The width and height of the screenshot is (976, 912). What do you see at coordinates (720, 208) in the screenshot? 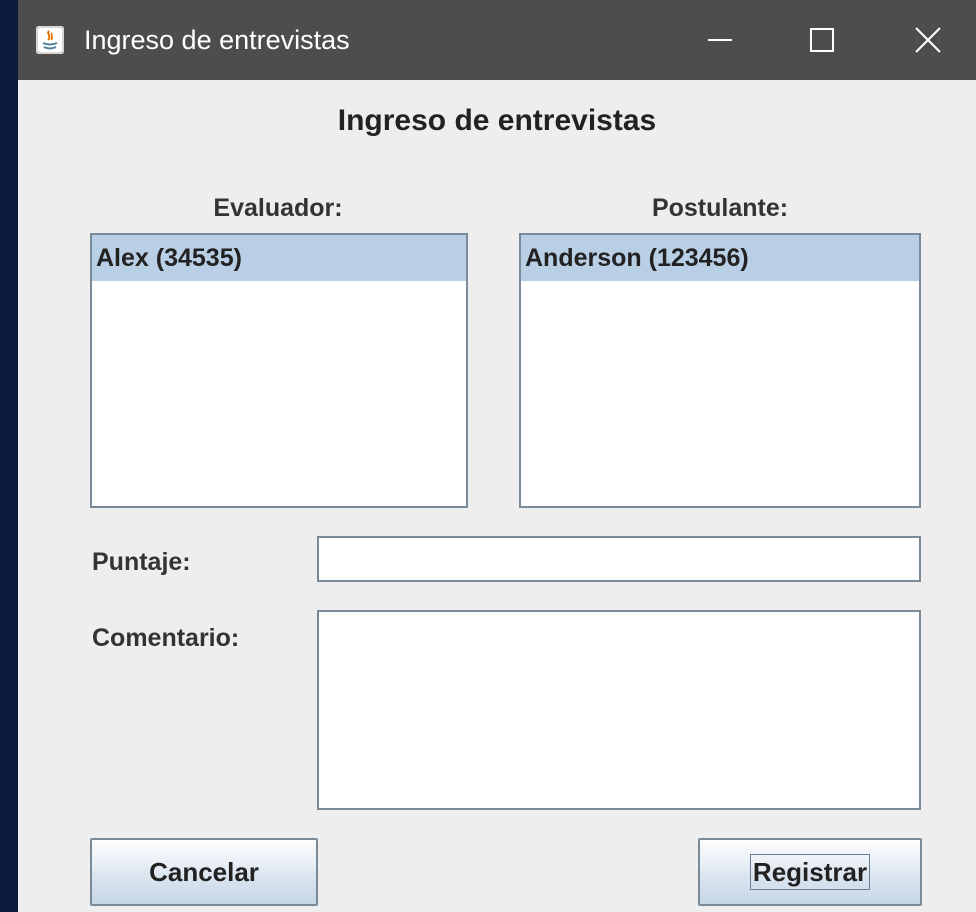
I see `applicant-label: Postulante:` at bounding box center [720, 208].